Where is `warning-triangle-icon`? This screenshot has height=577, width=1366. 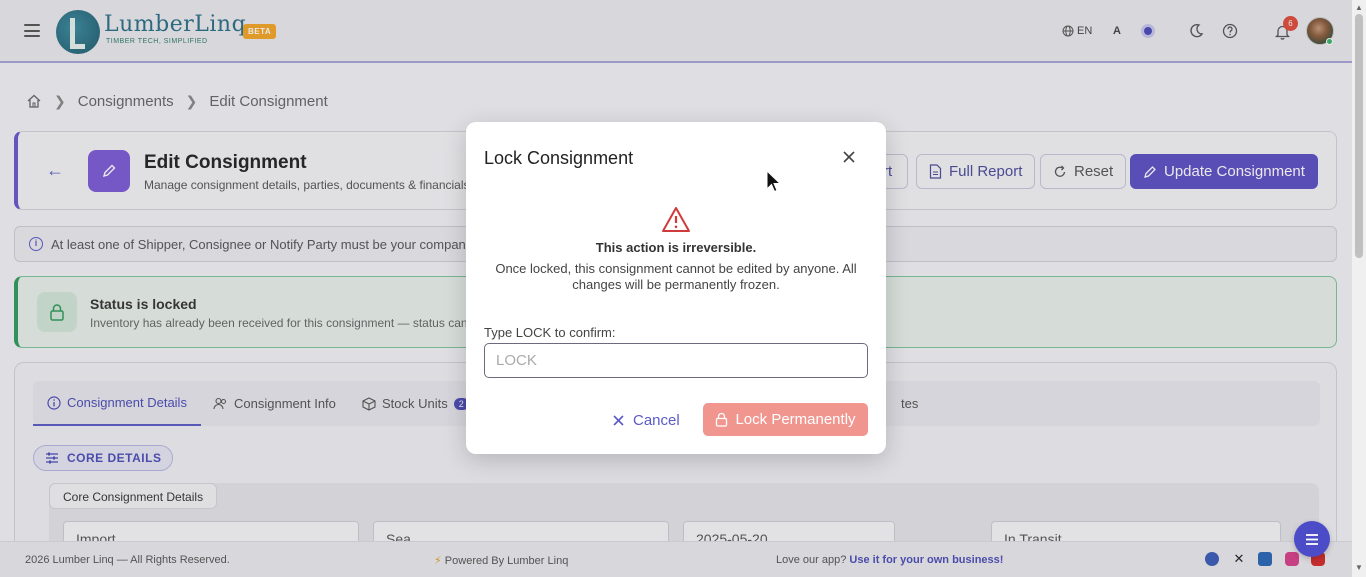
warning-triangle-icon is located at coordinates (676, 222).